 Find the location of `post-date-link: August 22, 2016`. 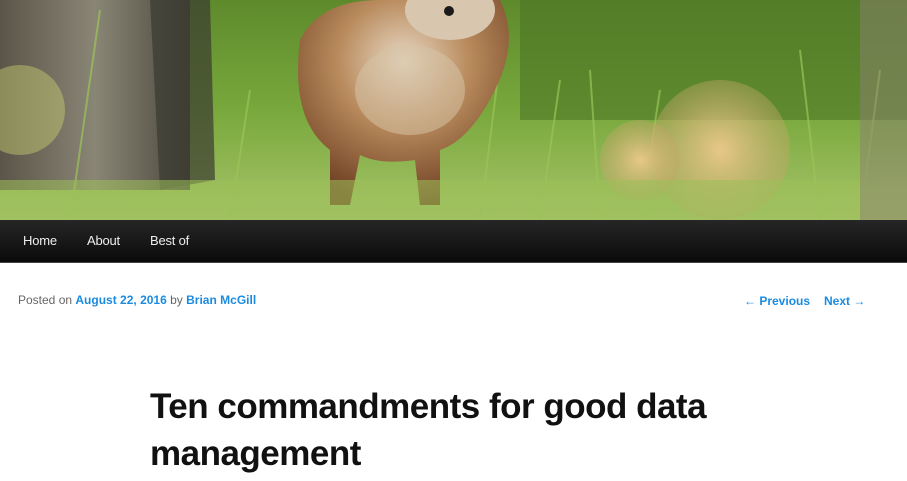

post-date-link: August 22, 2016 is located at coordinates (120, 300).